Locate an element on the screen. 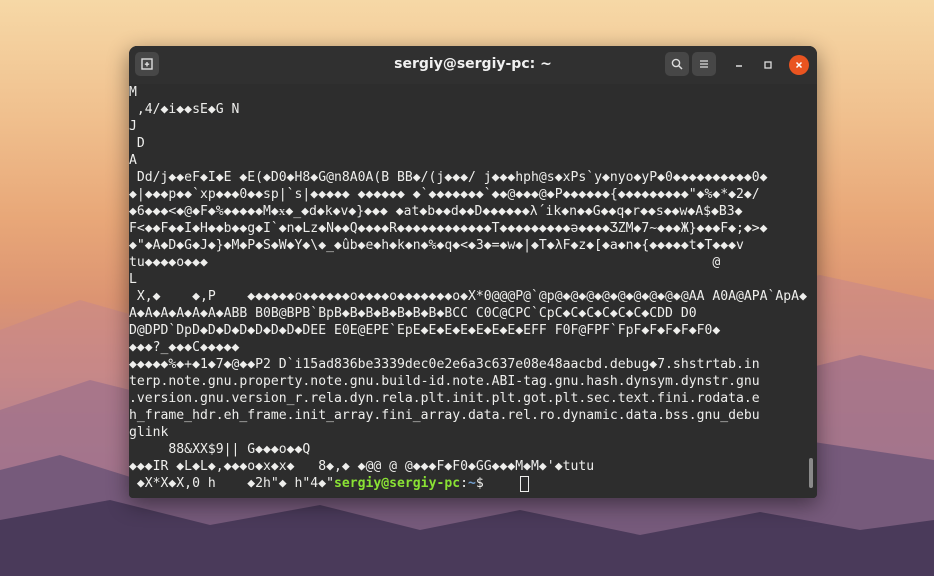 The width and height of the screenshot is (934, 576). terminal-line: glink is located at coordinates (149, 432).